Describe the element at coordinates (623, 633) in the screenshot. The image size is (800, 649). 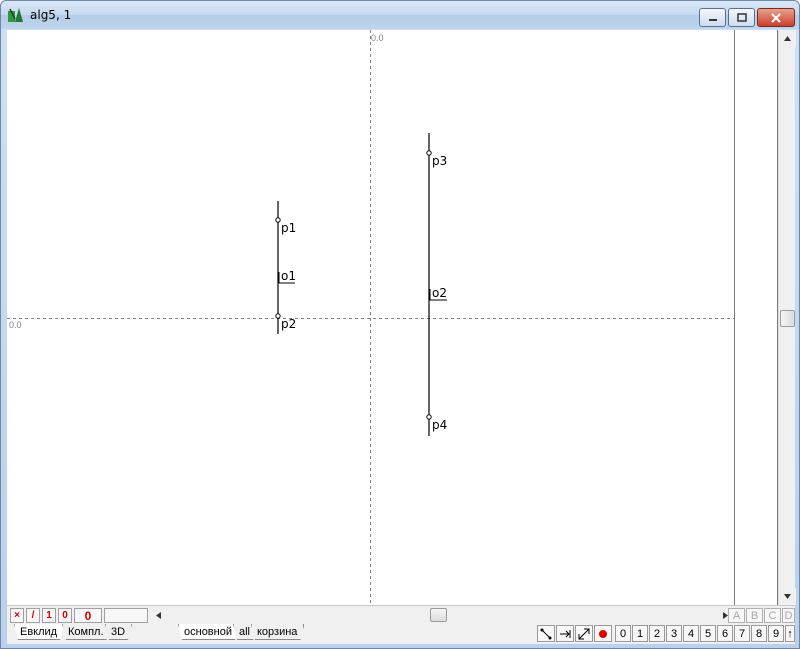
I see `number-button-0: 0` at that location.